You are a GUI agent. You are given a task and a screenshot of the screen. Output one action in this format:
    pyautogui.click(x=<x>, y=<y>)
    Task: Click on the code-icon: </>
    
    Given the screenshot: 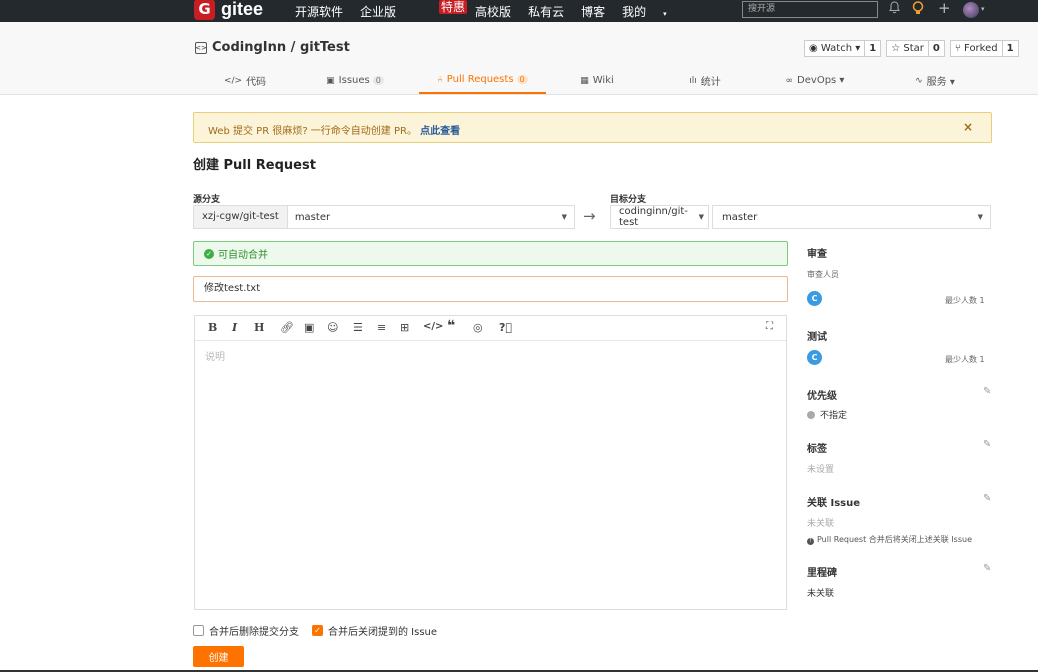 What is the action you would take?
    pyautogui.click(x=433, y=326)
    